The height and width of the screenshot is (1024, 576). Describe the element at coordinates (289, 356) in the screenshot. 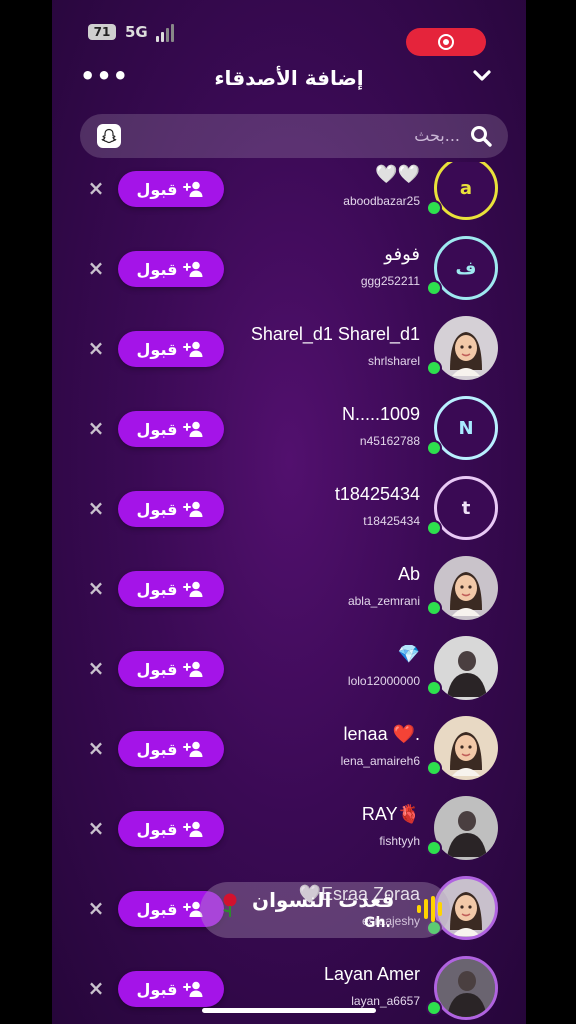

I see `list-item: × قبول Sharel_d1 Sharel_d1 shrlsharel` at that location.